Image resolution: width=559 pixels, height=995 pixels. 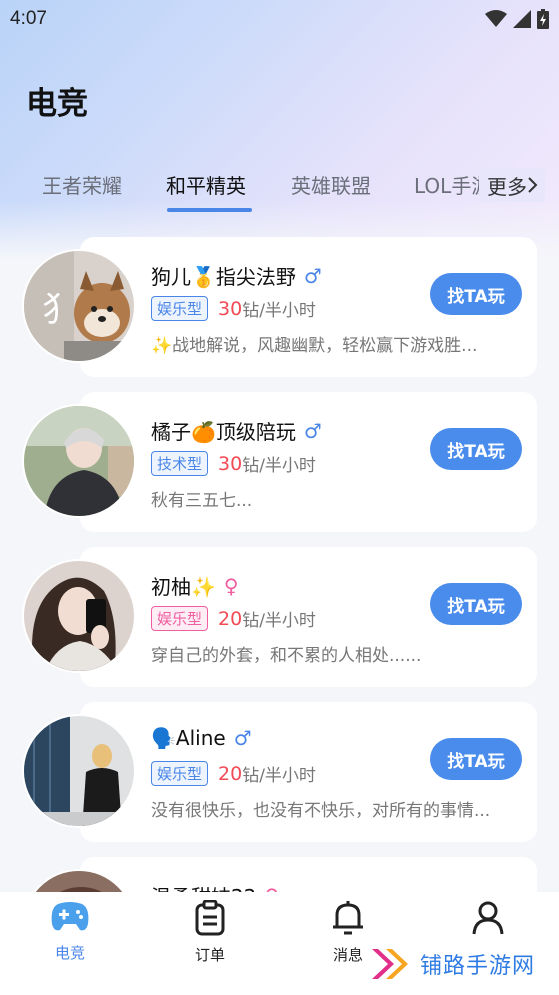 What do you see at coordinates (180, 463) in the screenshot?
I see `player-type-badge: 技术型` at bounding box center [180, 463].